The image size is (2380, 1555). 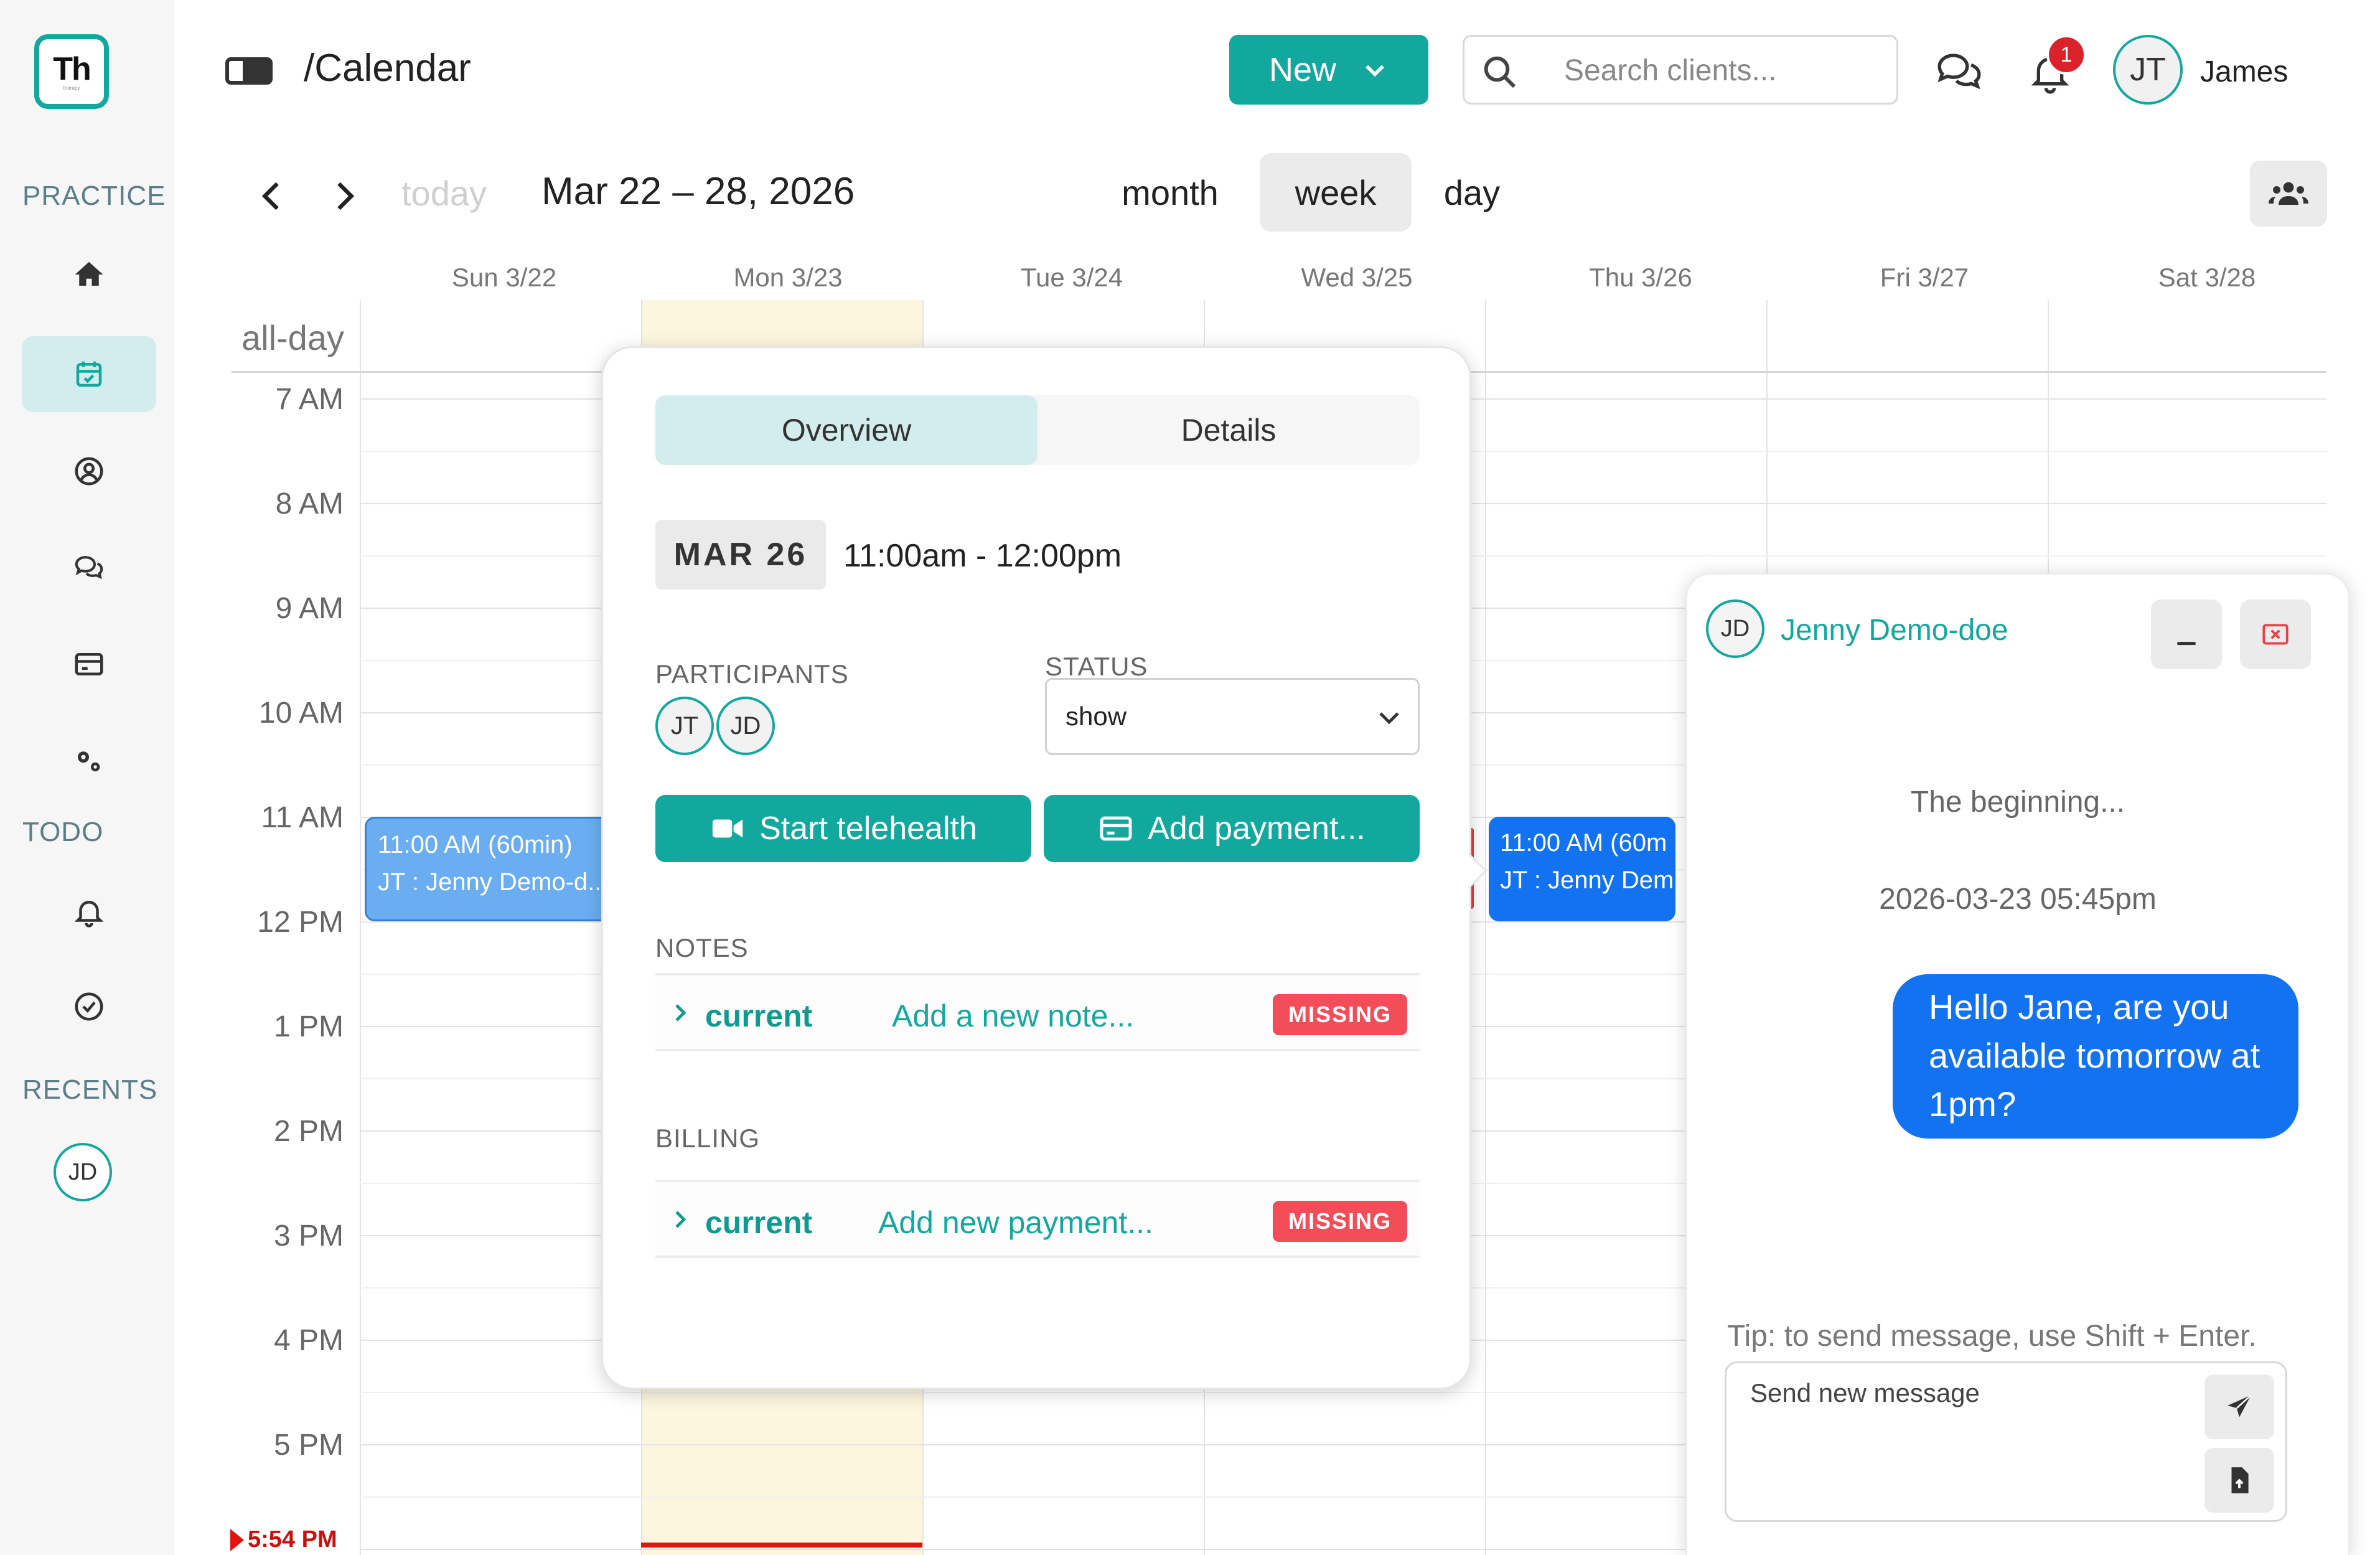 I want to click on search-icon, so click(x=1500, y=72).